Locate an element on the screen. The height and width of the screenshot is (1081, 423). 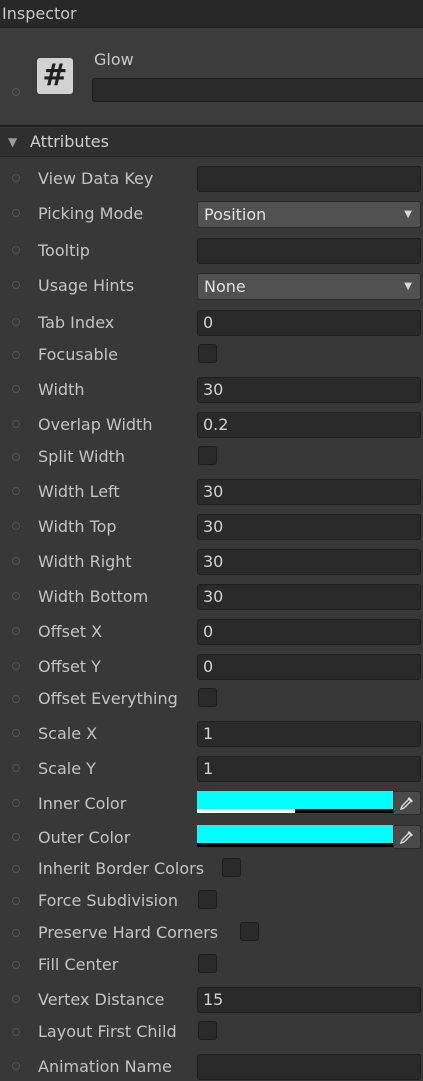
field-label: Width Left is located at coordinates (79, 491).